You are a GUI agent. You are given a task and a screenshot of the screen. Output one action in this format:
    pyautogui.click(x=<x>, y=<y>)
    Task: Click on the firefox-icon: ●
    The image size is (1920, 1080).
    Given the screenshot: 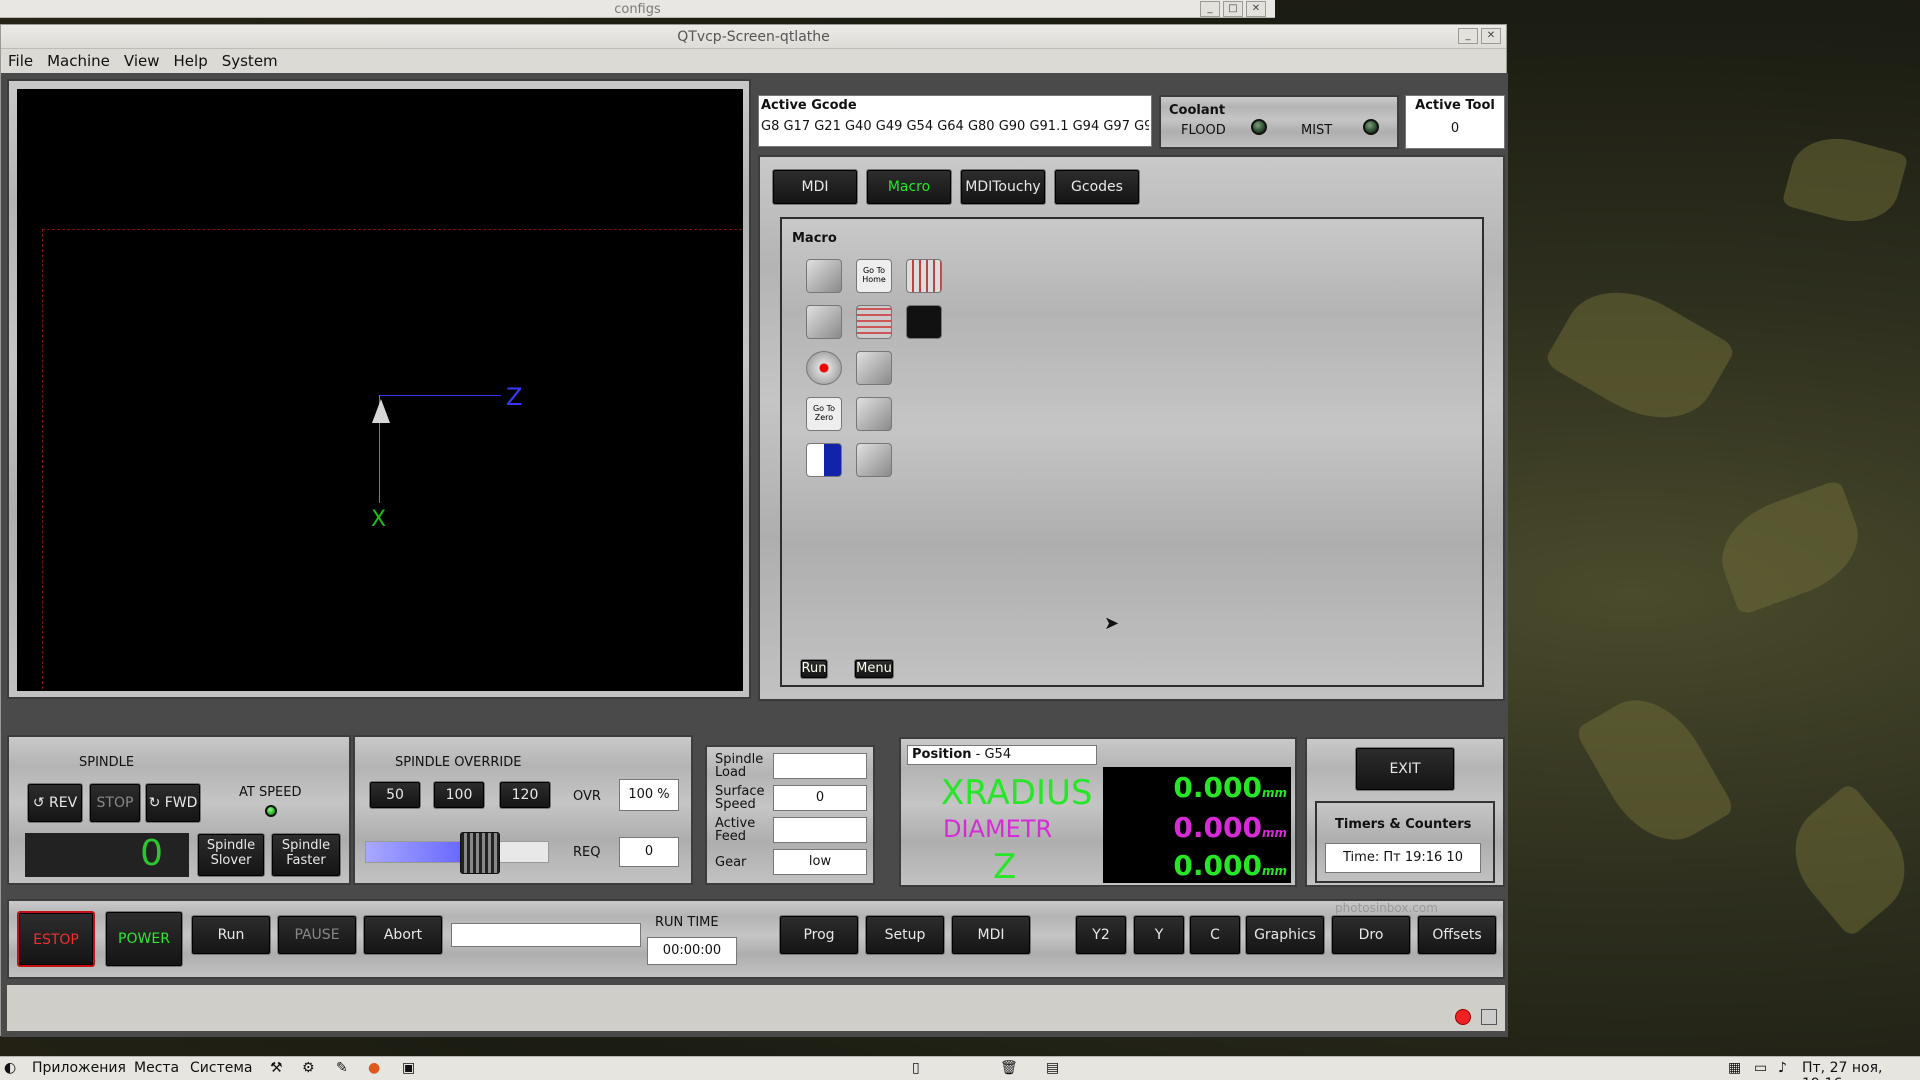 What is the action you would take?
    pyautogui.click(x=374, y=1068)
    